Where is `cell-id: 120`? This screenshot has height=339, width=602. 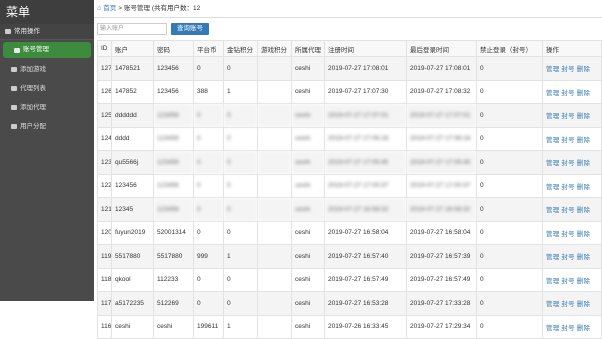
cell-id: 120 is located at coordinates (104, 232).